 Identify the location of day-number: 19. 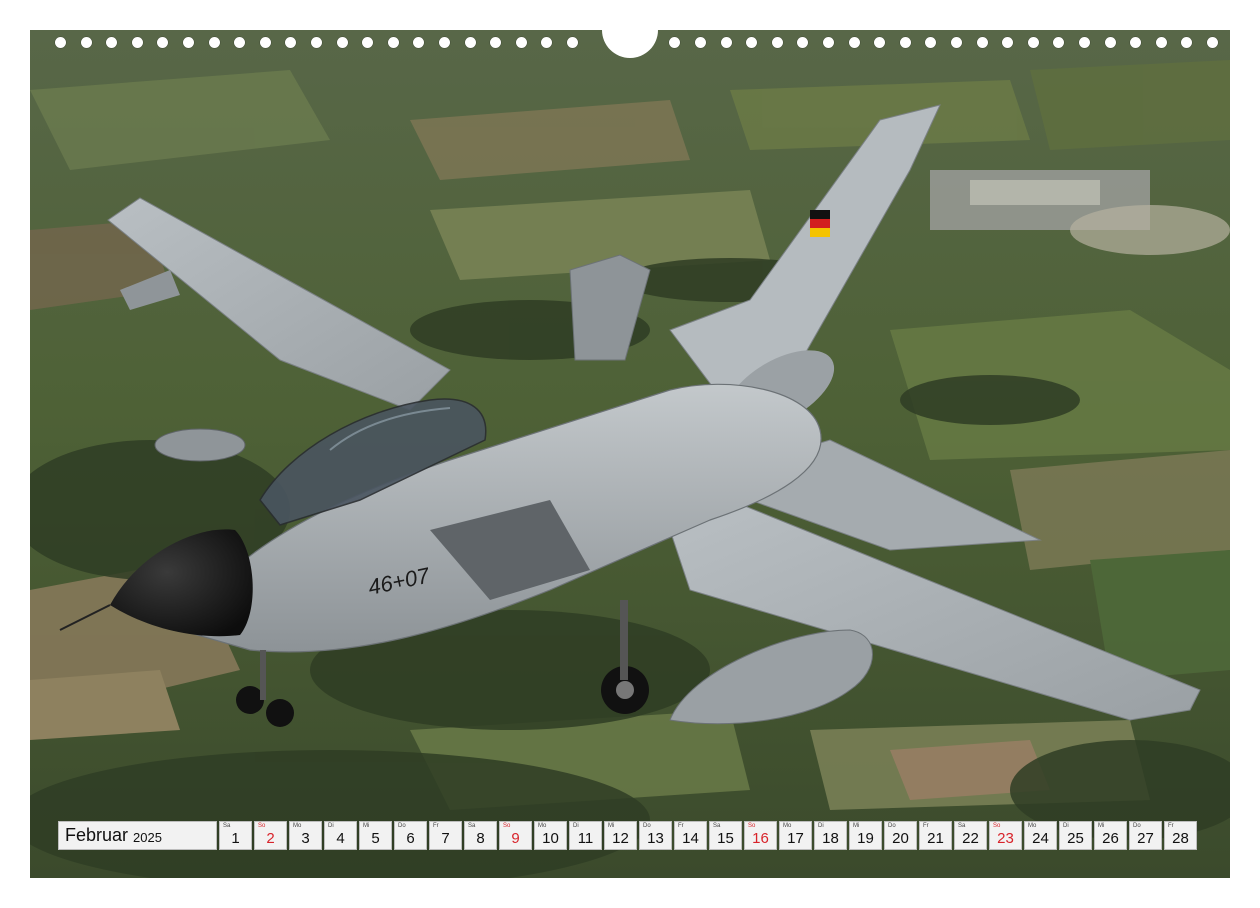
(865, 838).